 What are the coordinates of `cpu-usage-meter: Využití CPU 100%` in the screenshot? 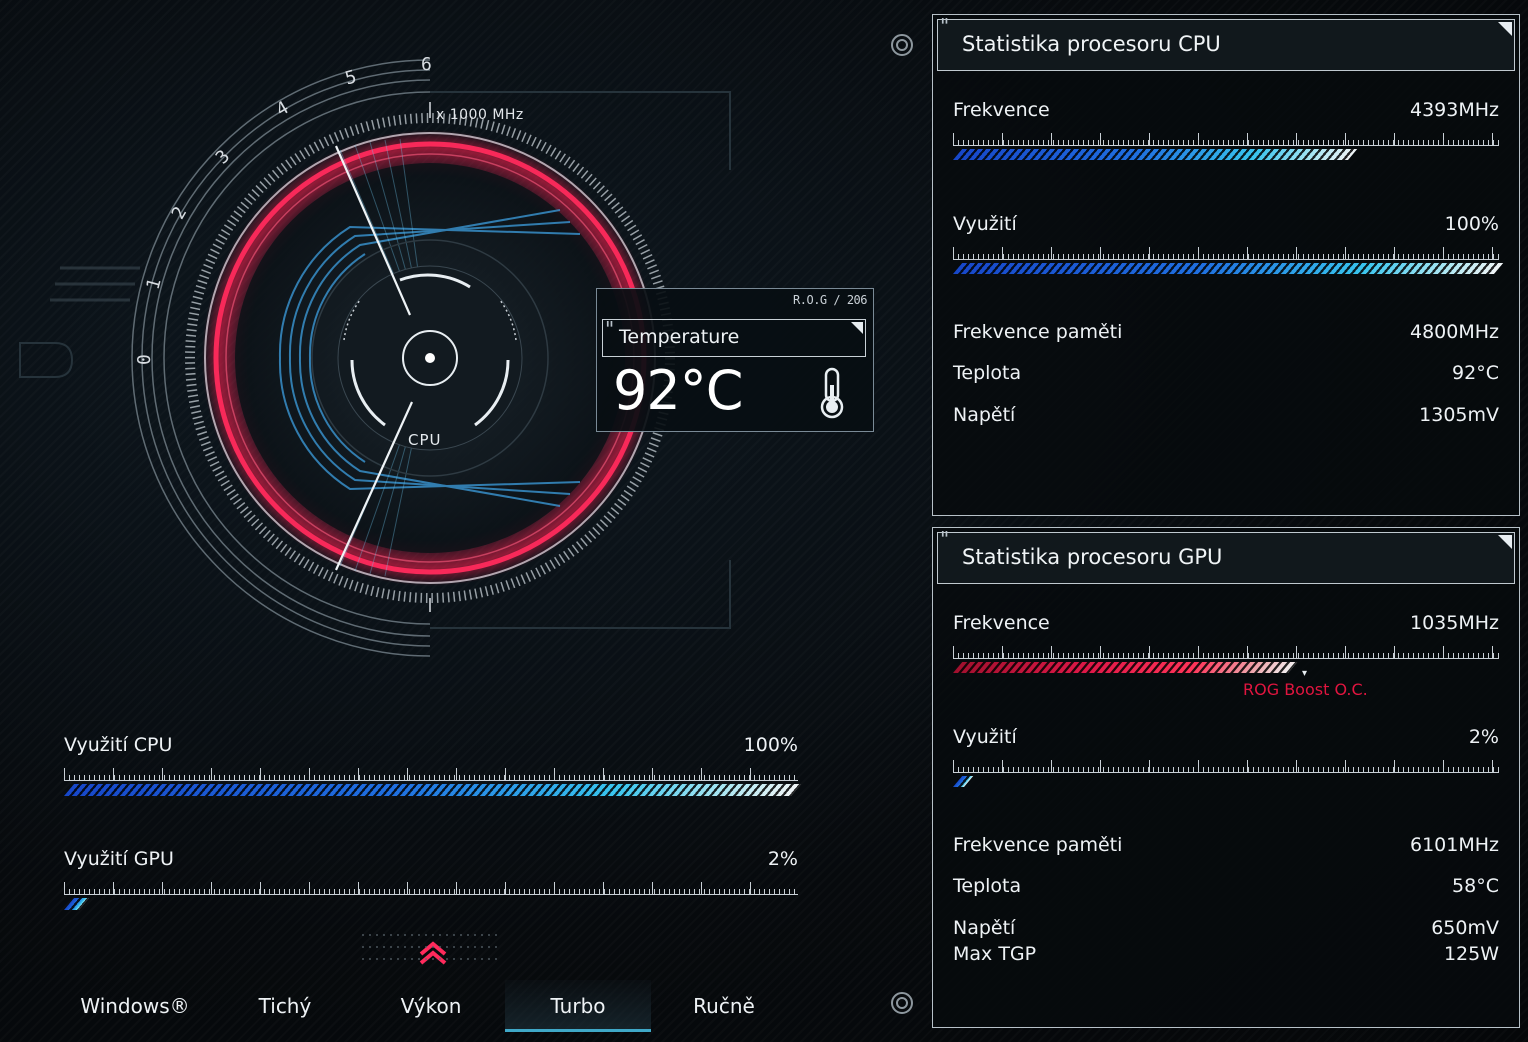 It's located at (432, 769).